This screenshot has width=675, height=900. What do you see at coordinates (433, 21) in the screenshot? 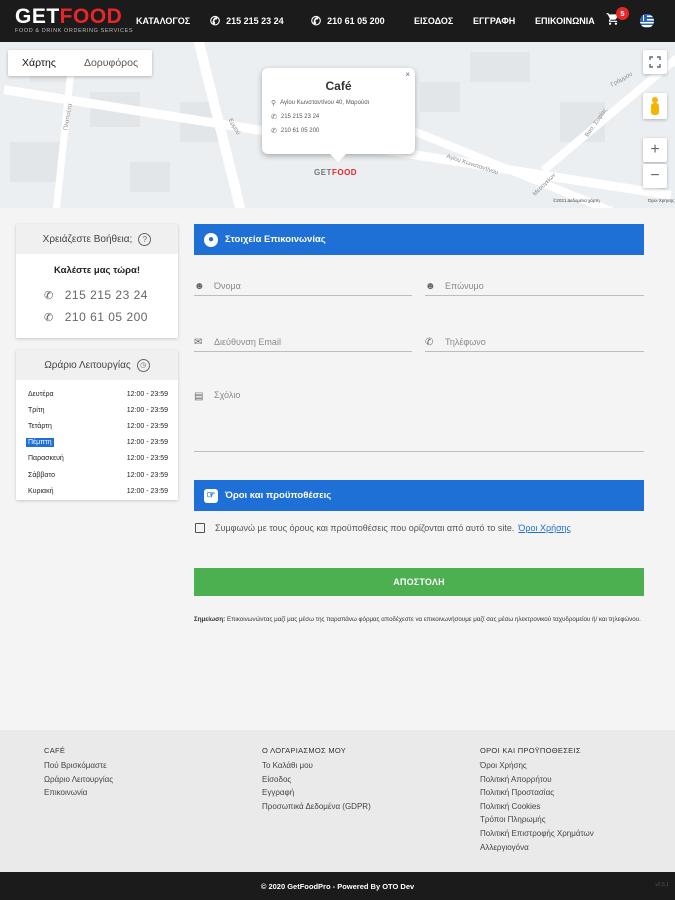
I see `nav-login: ΕΙΣΟΔΟΣ` at bounding box center [433, 21].